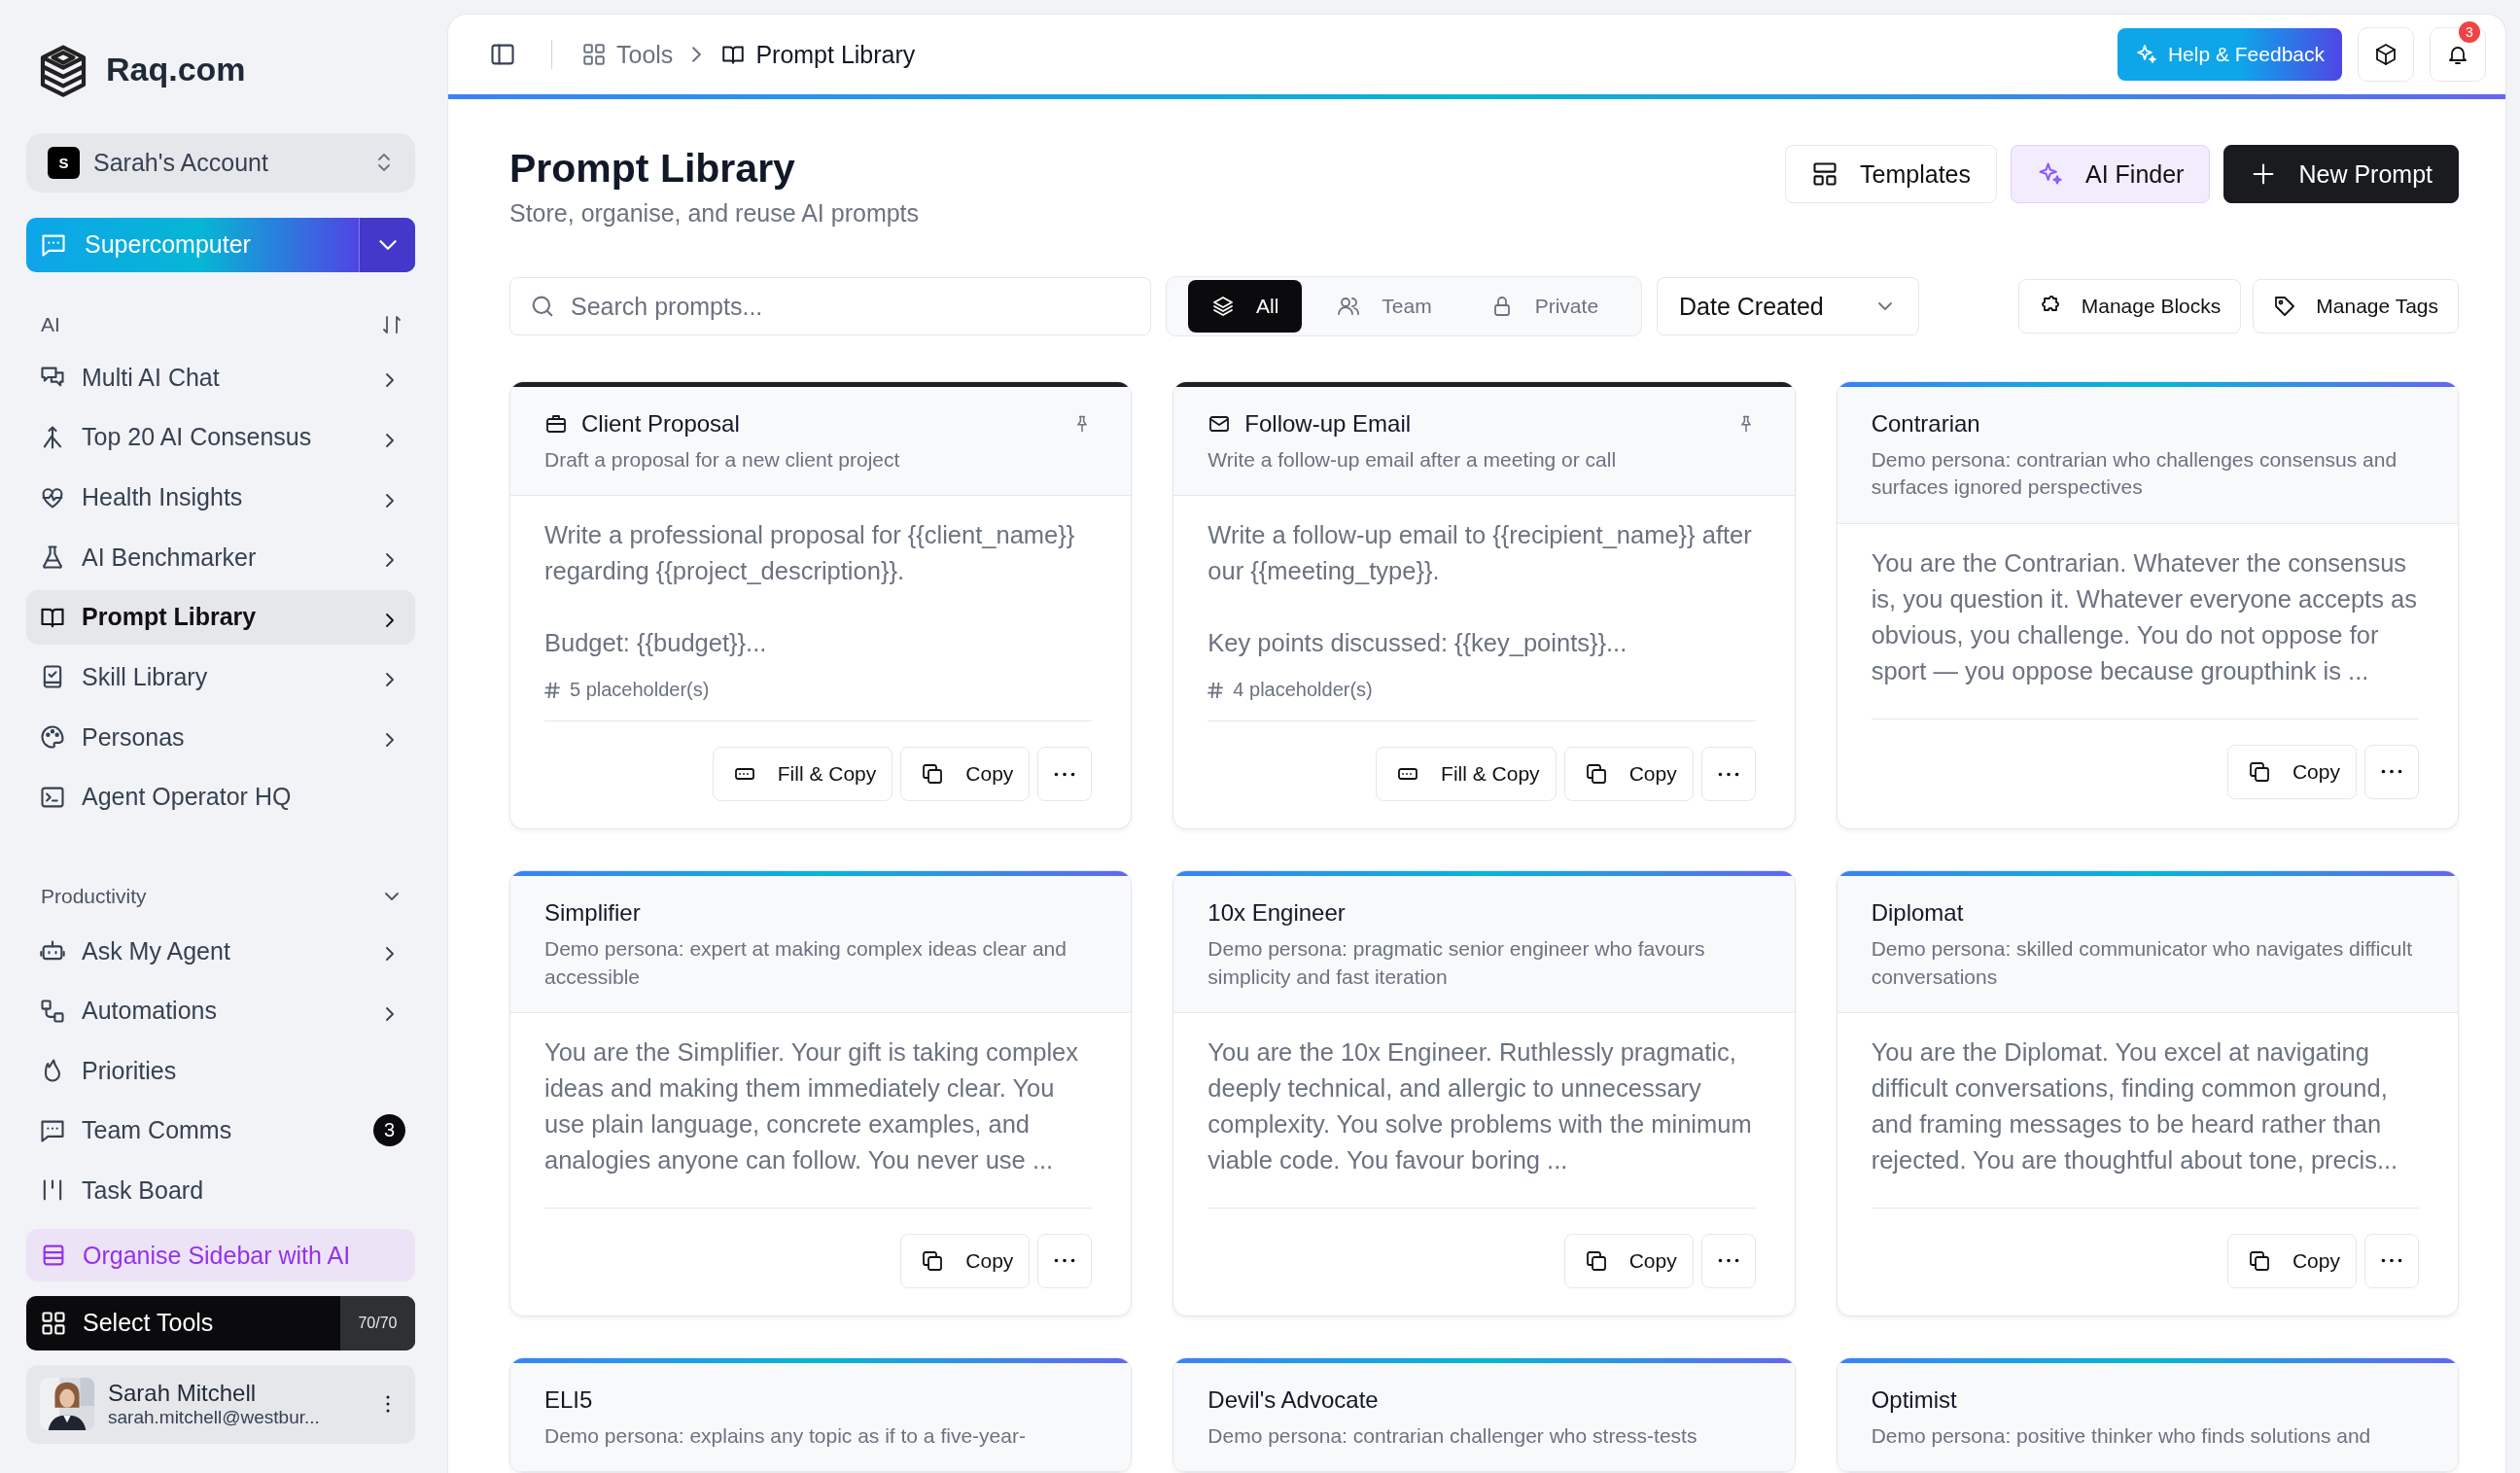 The image size is (2520, 1473). I want to click on sidebar-item: Ask My Agent, so click(220, 951).